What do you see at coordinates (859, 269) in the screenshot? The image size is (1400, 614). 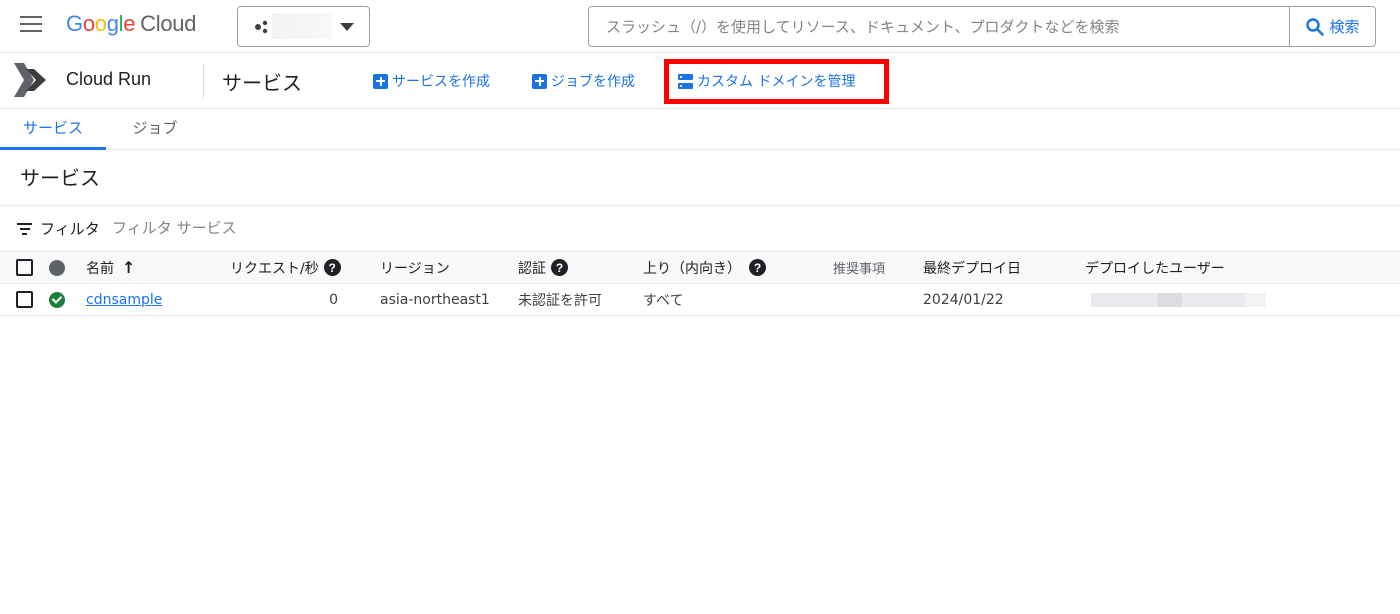 I see `header-recommendations: 推奨事項` at bounding box center [859, 269].